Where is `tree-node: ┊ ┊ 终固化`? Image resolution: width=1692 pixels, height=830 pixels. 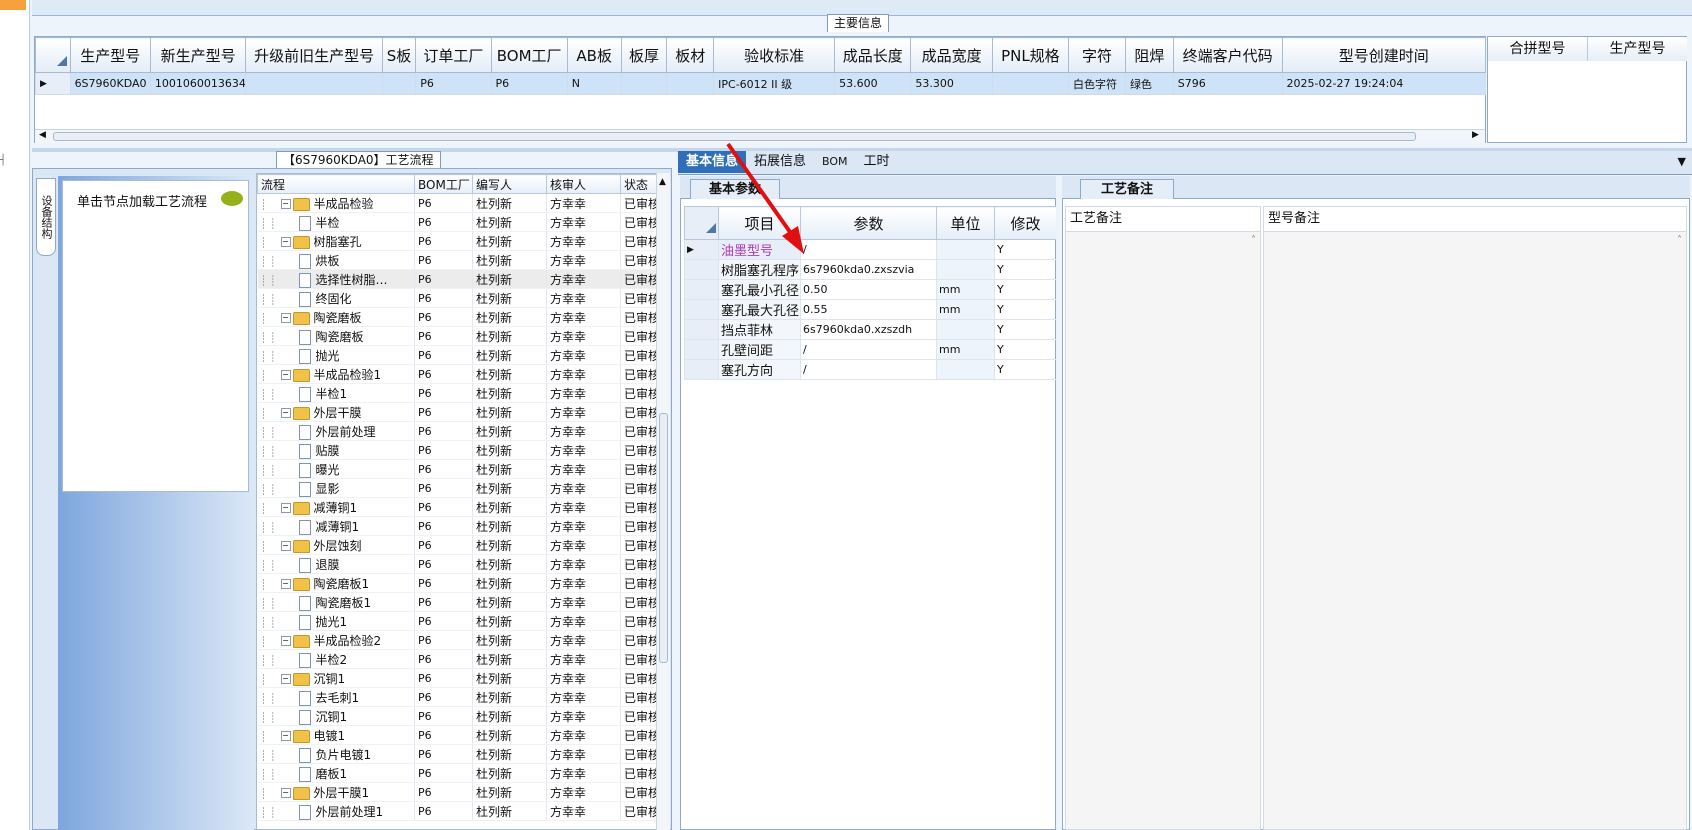 tree-node: ┊ ┊ 终固化 is located at coordinates (336, 298).